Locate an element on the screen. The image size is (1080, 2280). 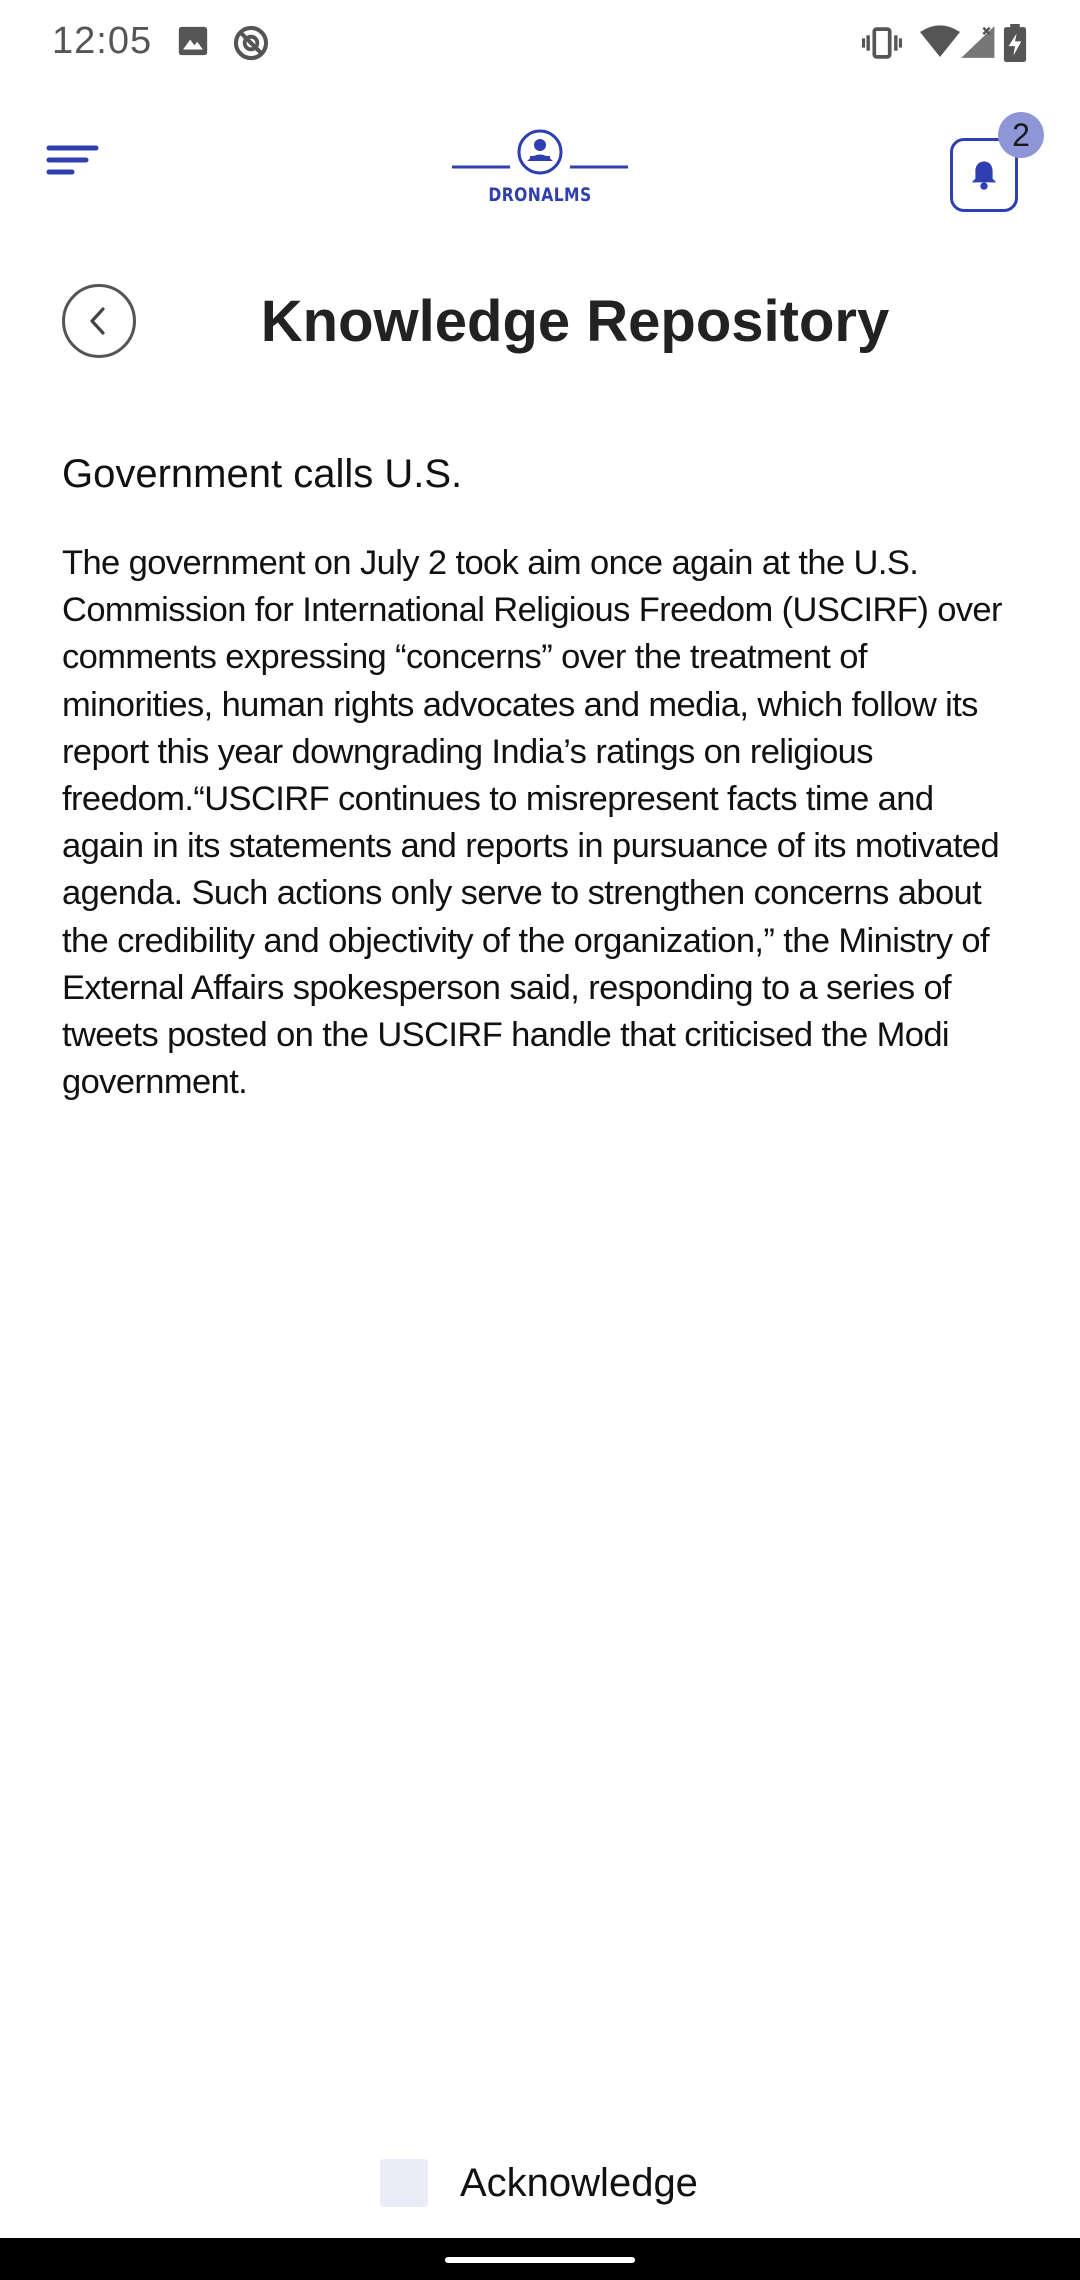
signal-icon is located at coordinates (977, 42).